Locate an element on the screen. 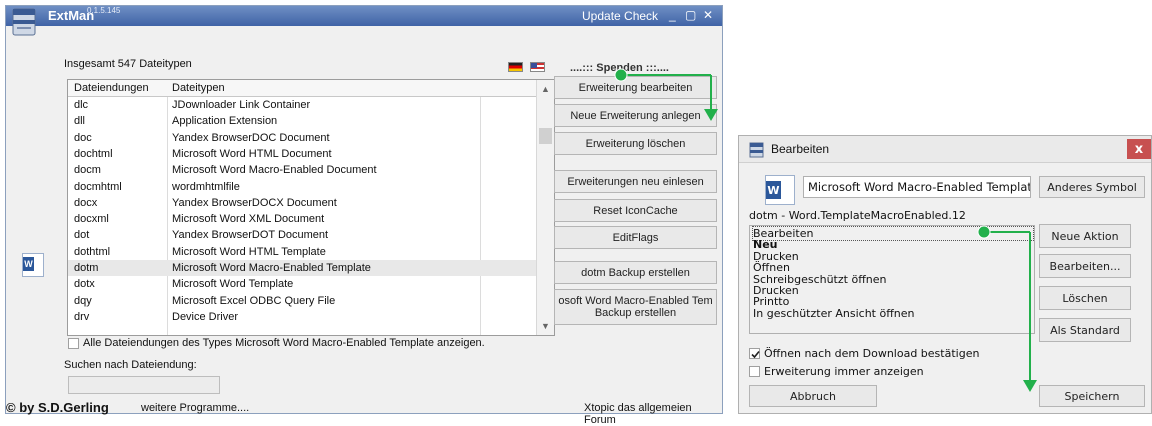 The image size is (1152, 426). table-row: dlc JDownloader Link Container is located at coordinates (302, 105).